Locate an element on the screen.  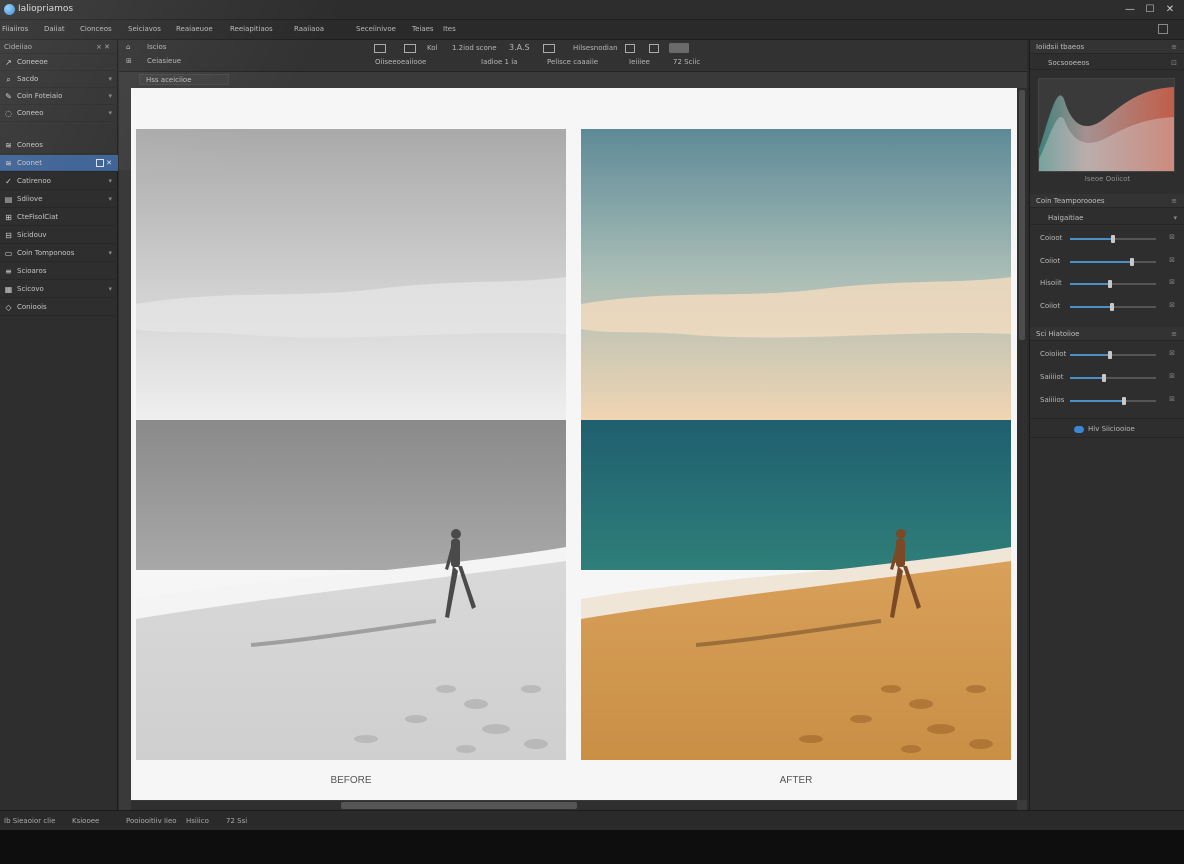
menu-item: Teiaes is located at coordinates (423, 29).